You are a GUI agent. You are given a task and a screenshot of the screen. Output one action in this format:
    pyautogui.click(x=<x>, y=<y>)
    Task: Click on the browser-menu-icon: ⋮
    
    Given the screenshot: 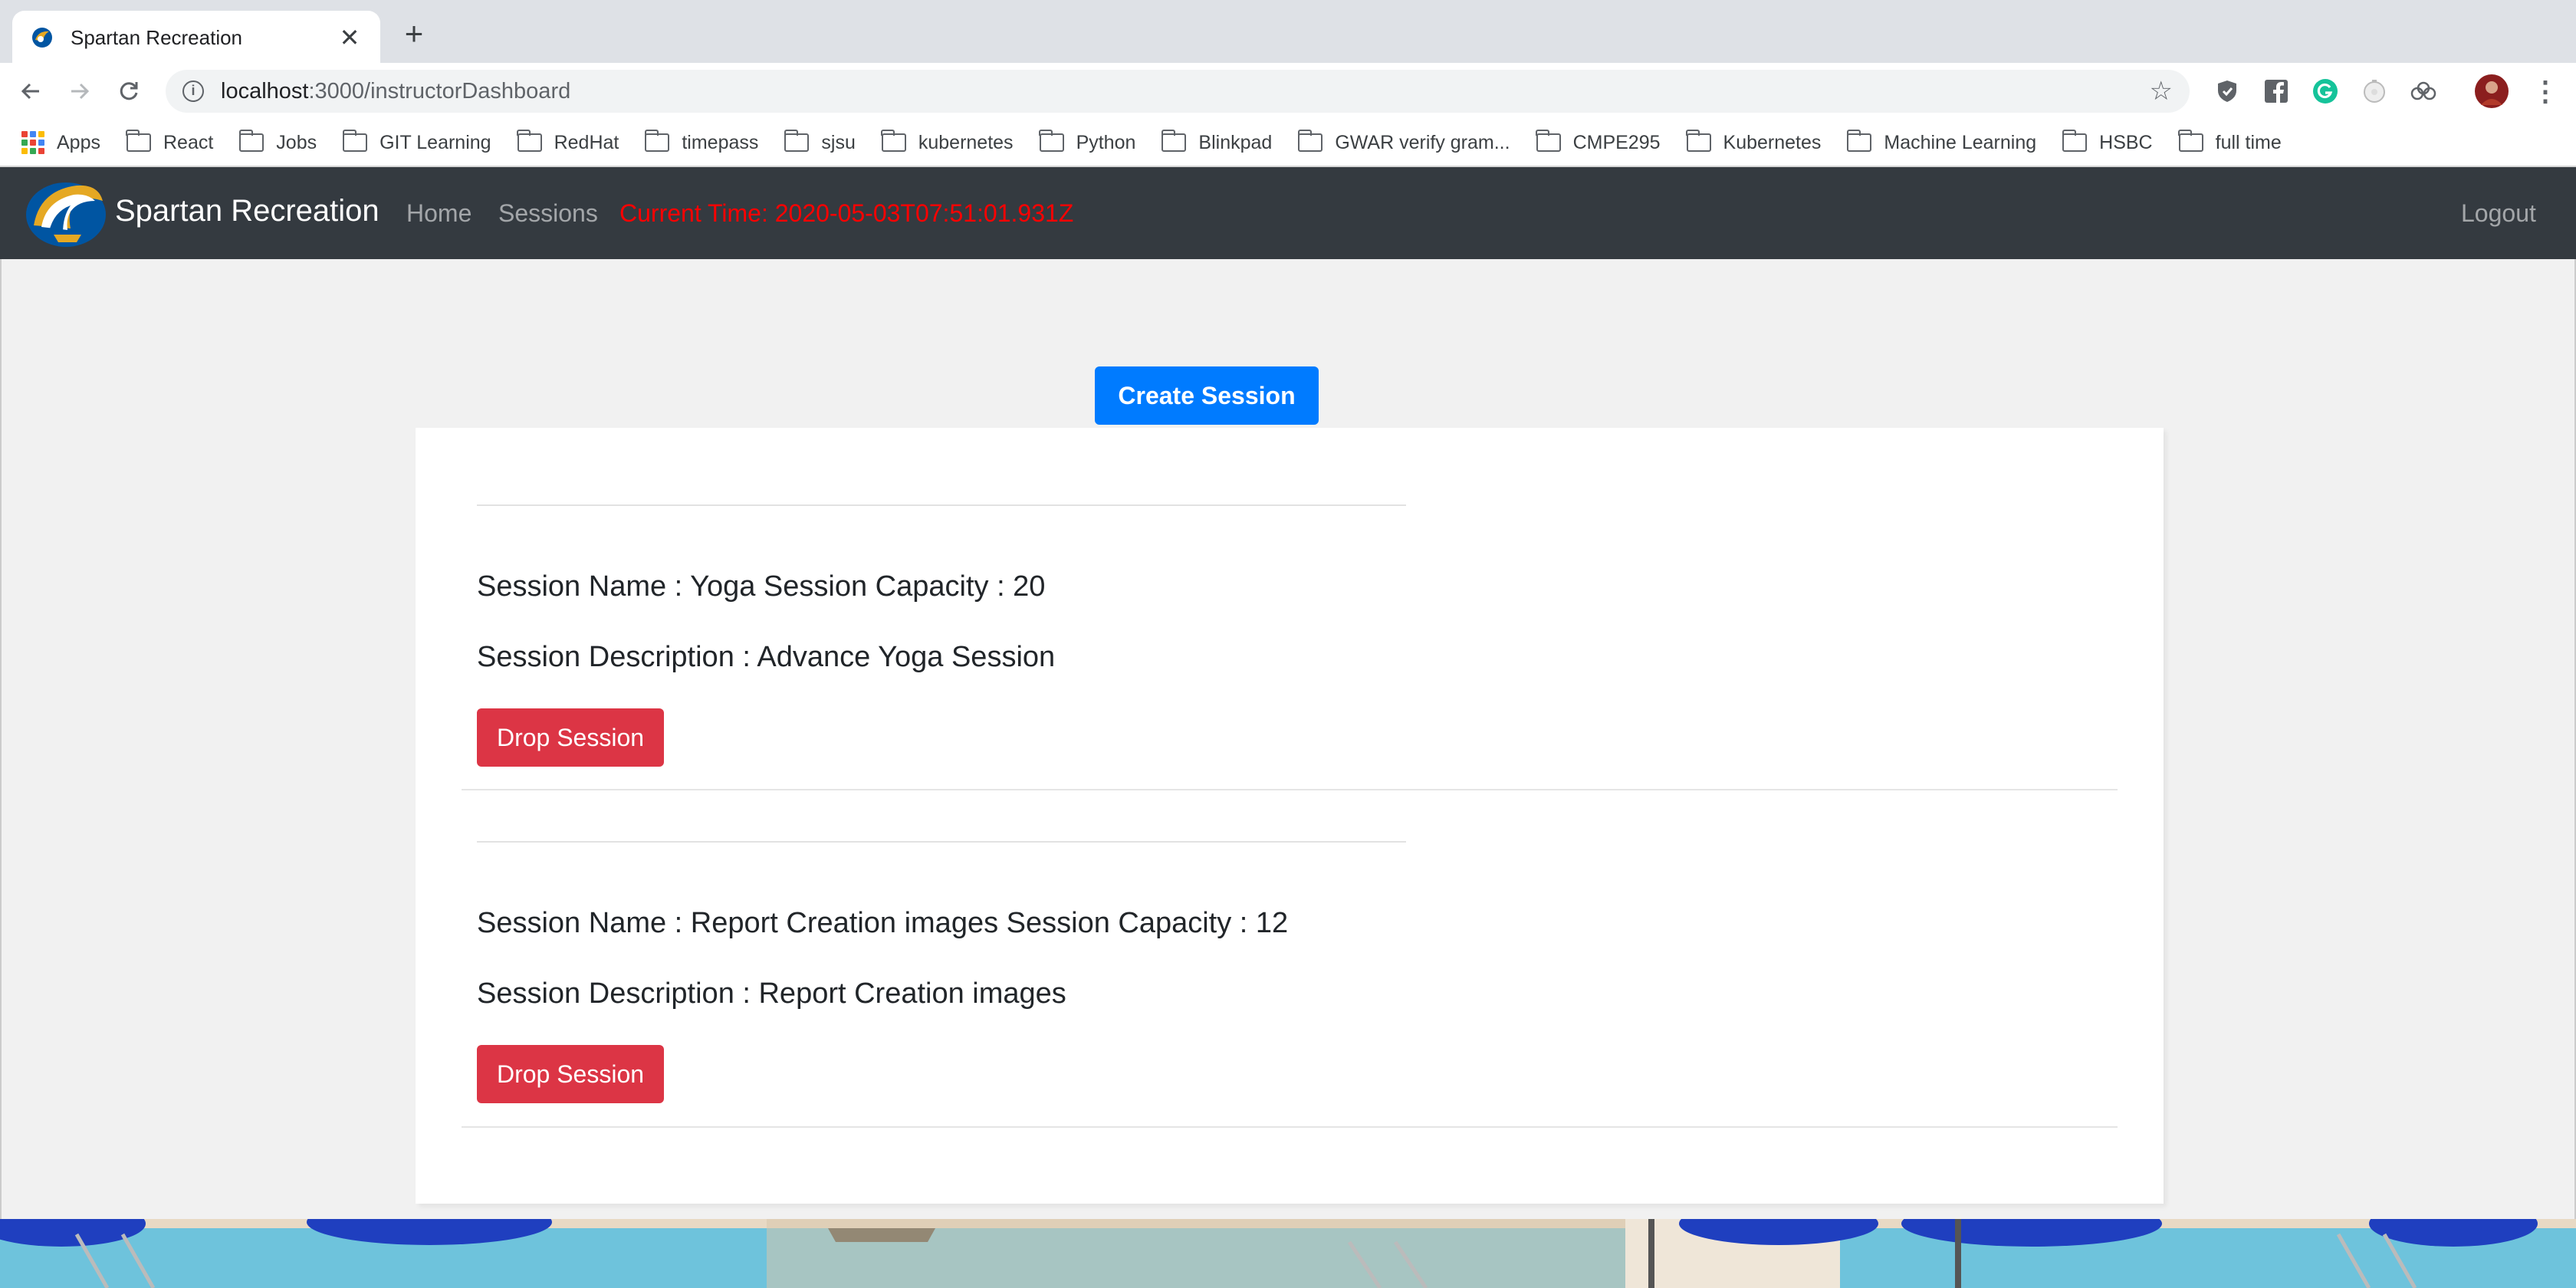 What is the action you would take?
    pyautogui.click(x=2546, y=91)
    